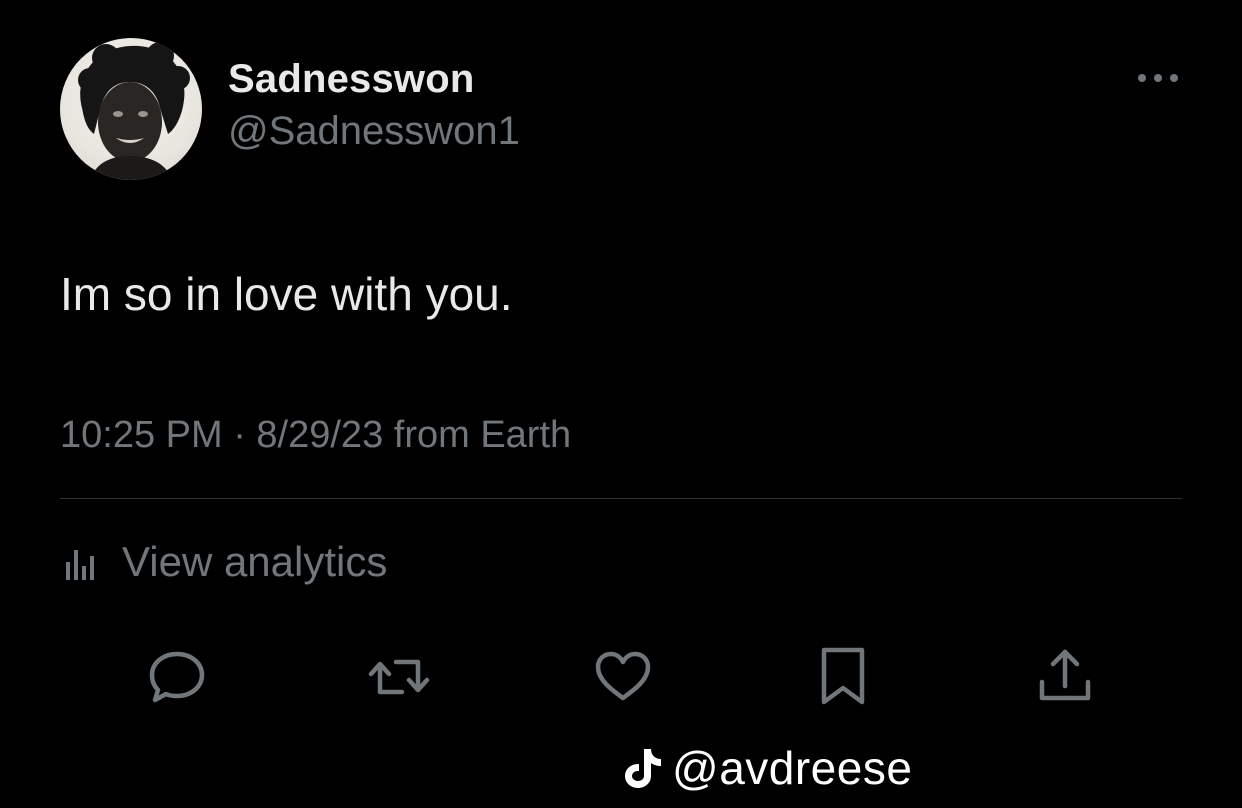 The height and width of the screenshot is (808, 1242). What do you see at coordinates (315, 435) in the screenshot?
I see `tweet-timestamp: 10:25 PM · 8/29/23 from Earth` at bounding box center [315, 435].